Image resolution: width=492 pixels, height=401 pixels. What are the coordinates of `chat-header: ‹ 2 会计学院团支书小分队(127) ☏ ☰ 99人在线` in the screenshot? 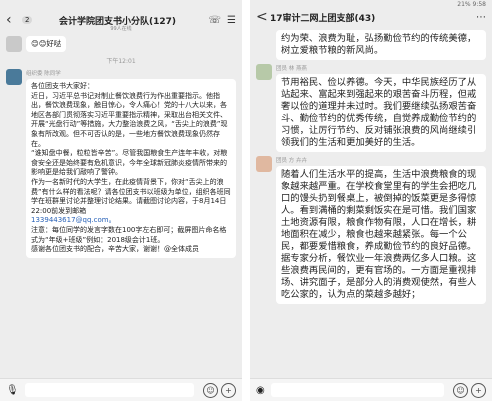 It's located at (121, 20).